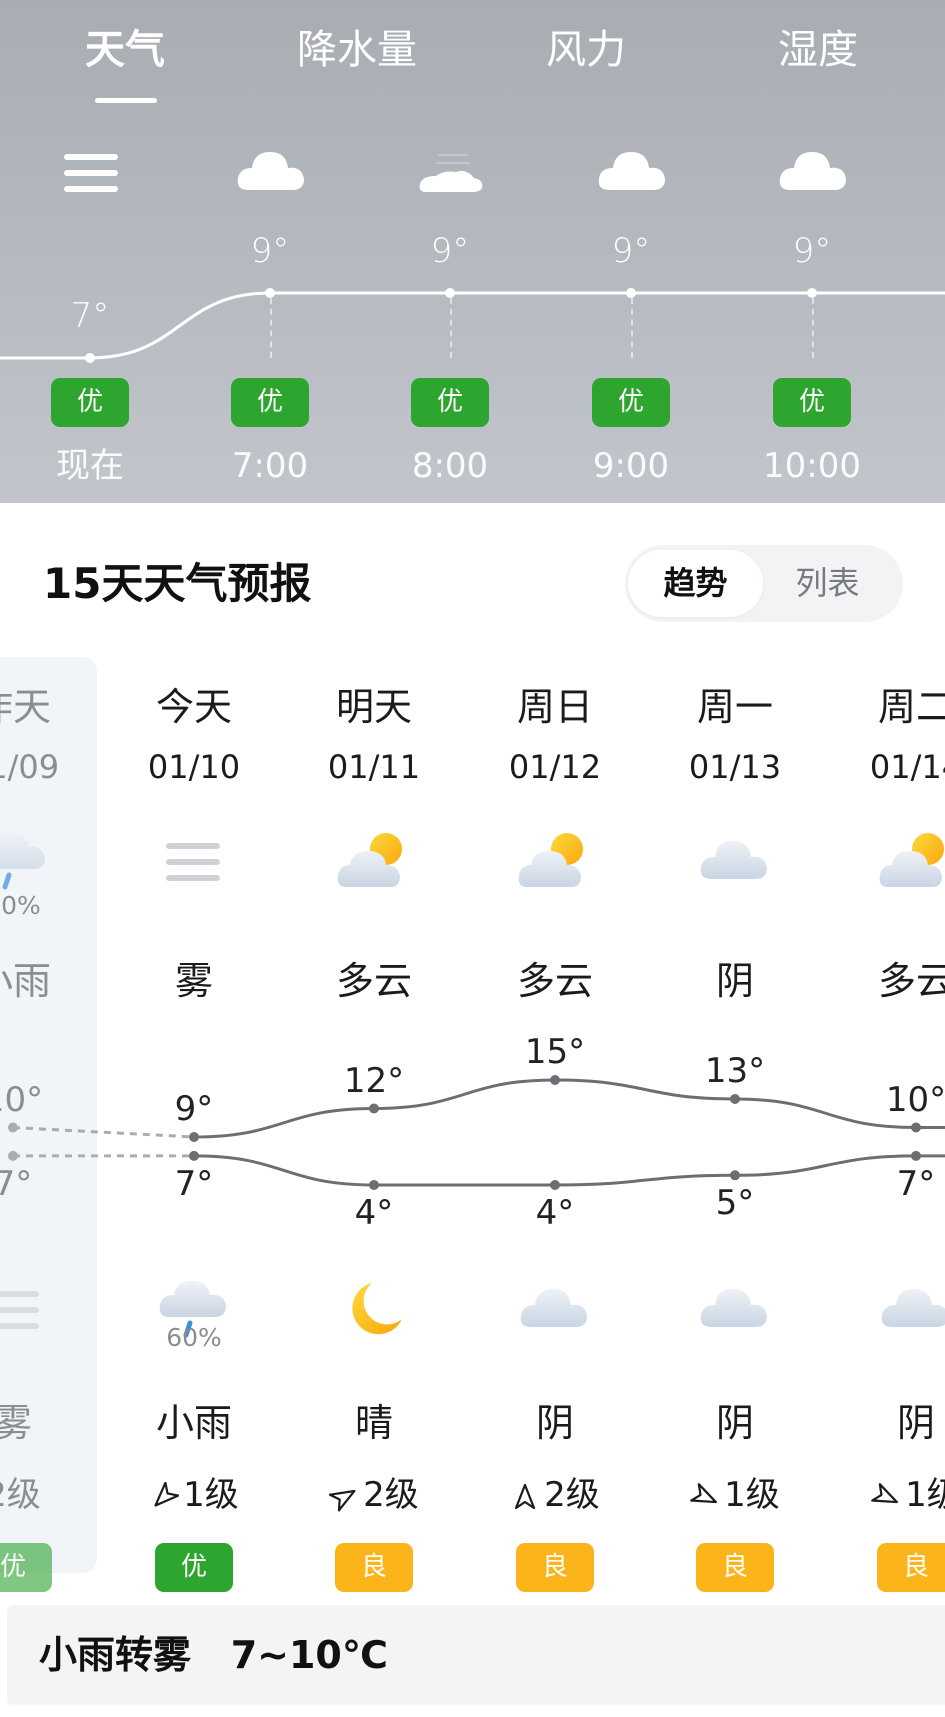 The height and width of the screenshot is (1717, 945). I want to click on day-name: 昨天, so click(25, 707).